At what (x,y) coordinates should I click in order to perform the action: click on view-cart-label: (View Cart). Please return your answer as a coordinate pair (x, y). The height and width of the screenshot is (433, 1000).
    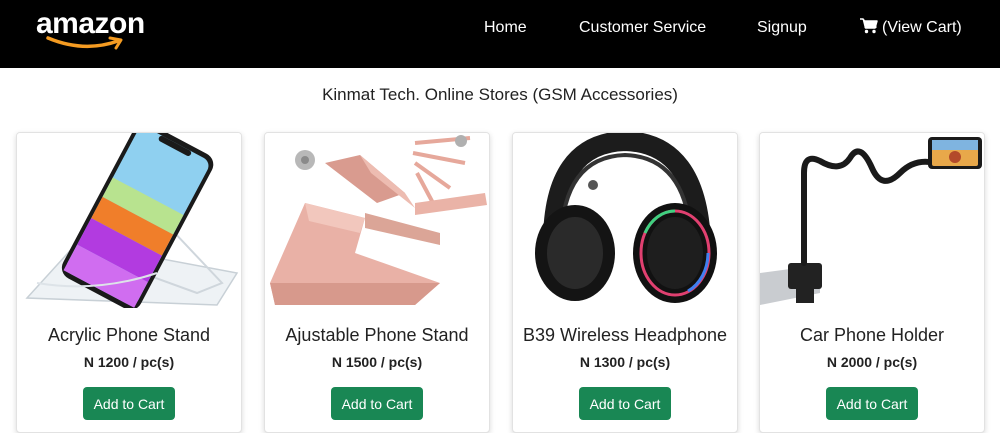
    Looking at the image, I should click on (922, 27).